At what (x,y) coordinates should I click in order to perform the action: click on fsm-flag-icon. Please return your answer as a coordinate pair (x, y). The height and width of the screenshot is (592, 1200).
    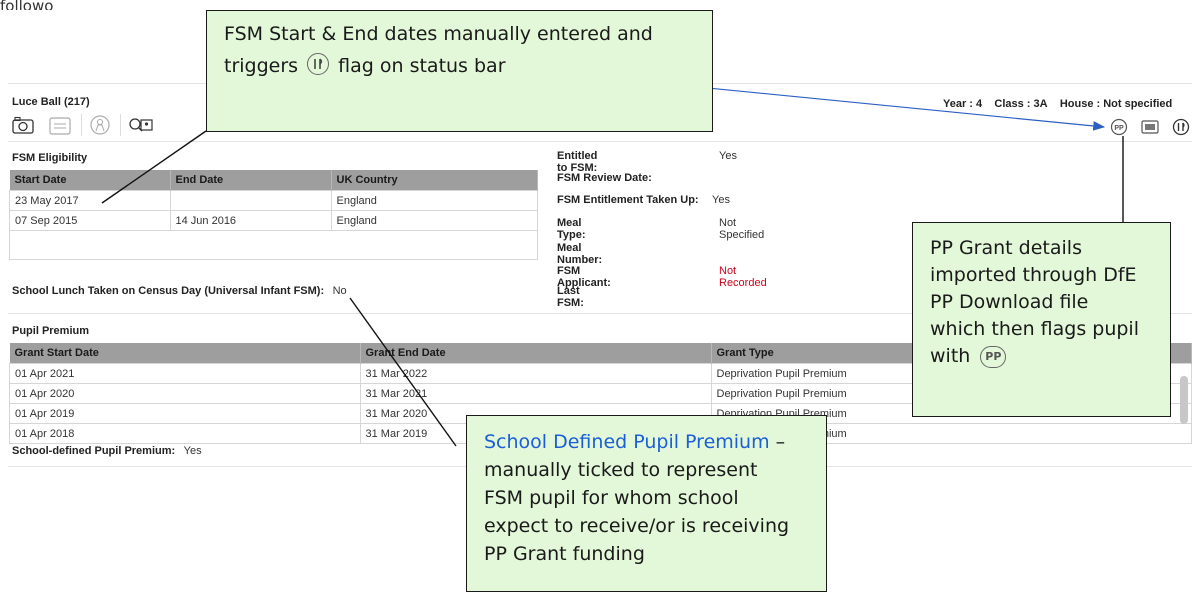
    Looking at the image, I should click on (318, 64).